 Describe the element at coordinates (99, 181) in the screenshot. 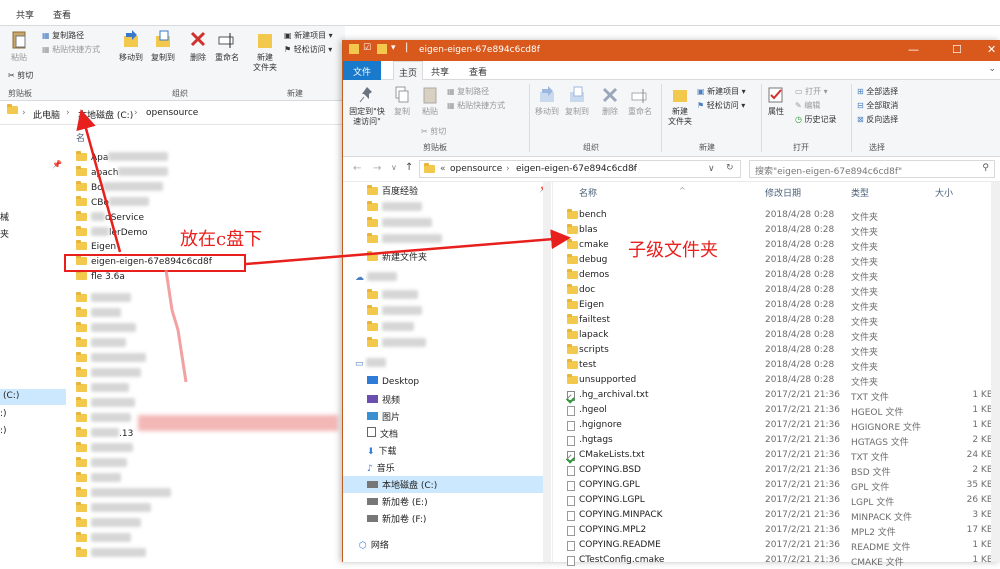

I see `arrow-to-address` at that location.